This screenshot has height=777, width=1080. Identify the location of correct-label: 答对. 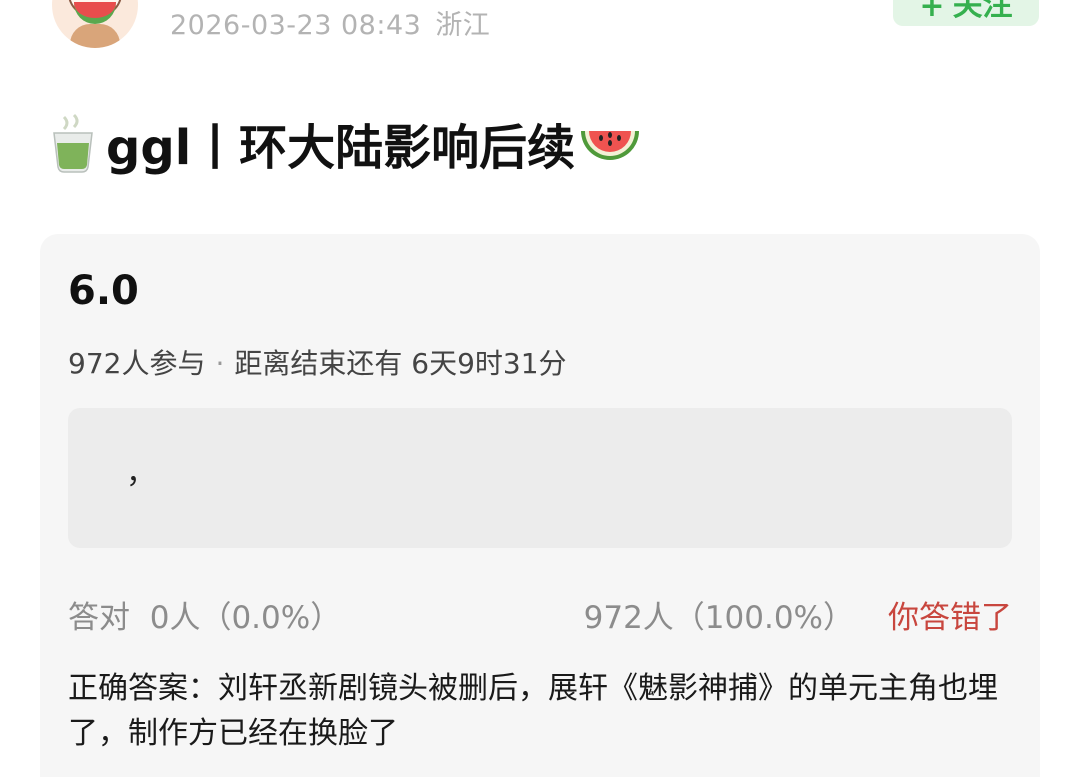
(99, 618).